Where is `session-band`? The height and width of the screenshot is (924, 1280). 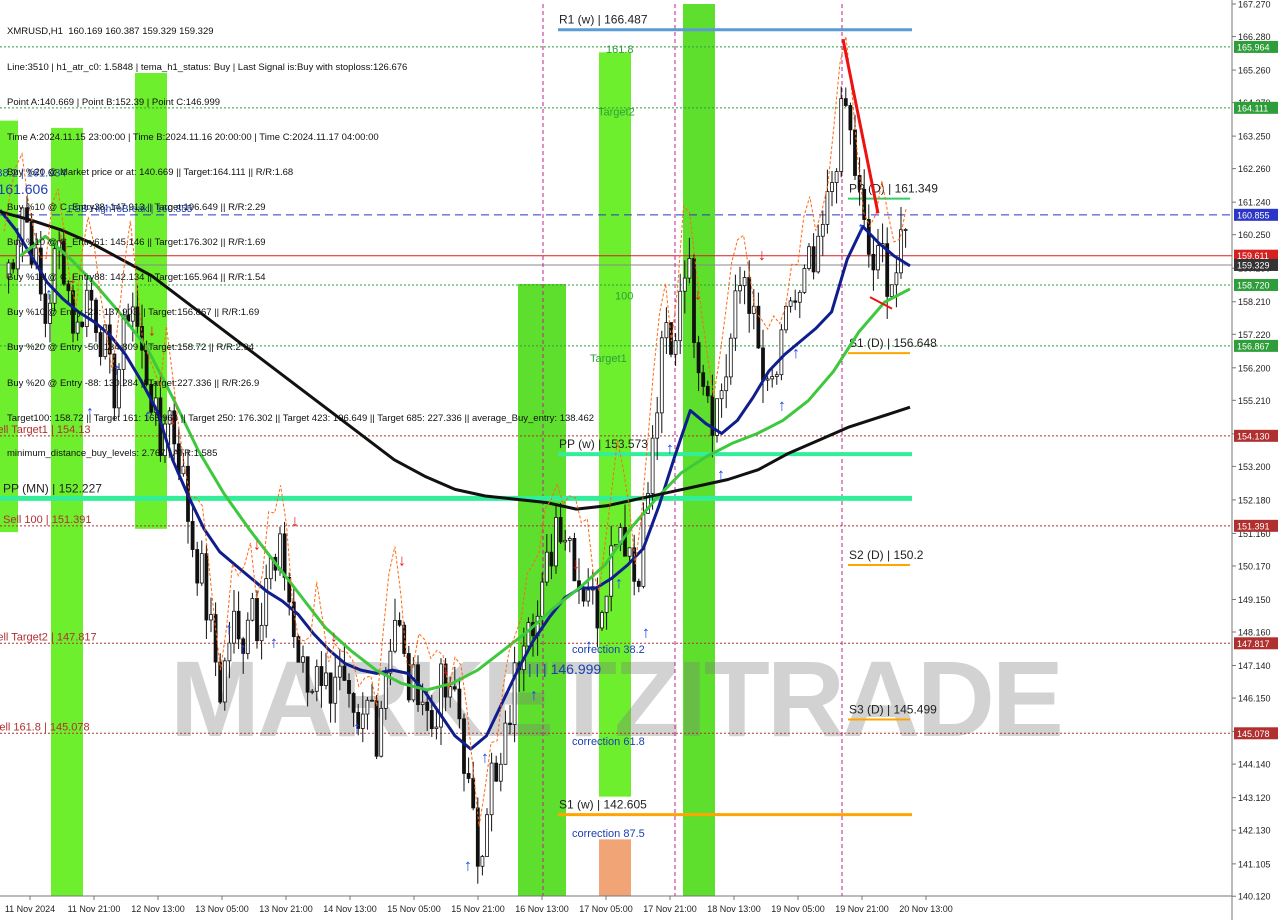 session-band is located at coordinates (699, 450).